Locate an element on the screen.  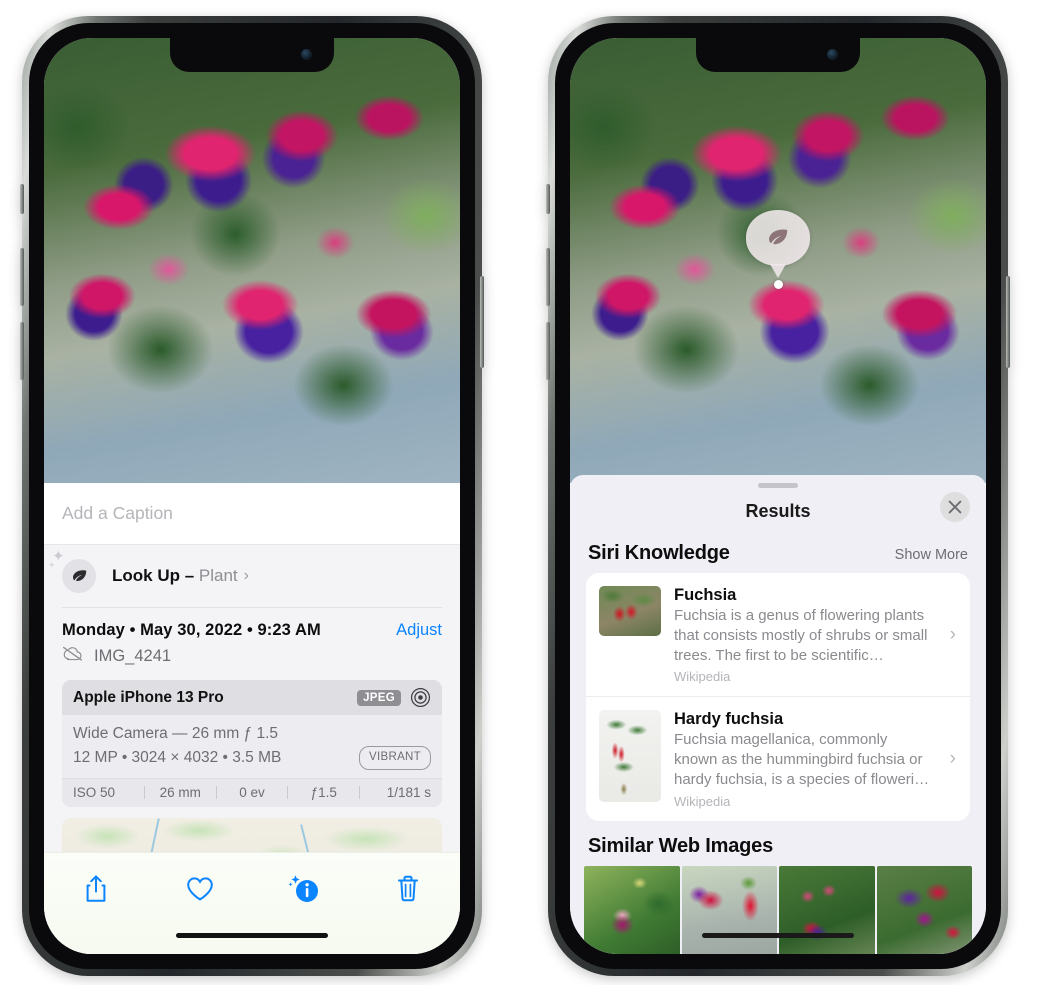
style-badge: VIBRANT is located at coordinates (395, 758).